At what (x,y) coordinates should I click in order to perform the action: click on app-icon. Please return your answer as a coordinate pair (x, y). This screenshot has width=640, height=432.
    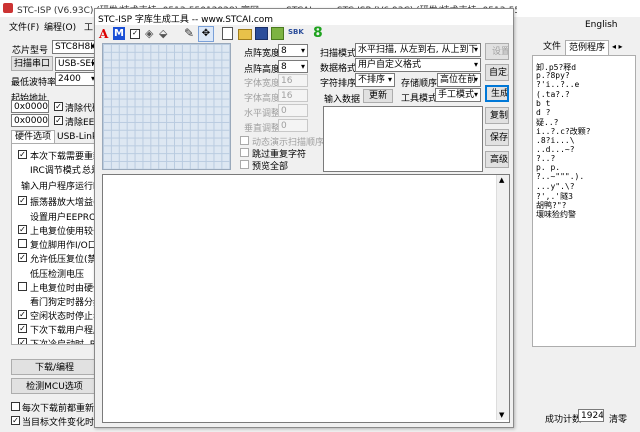
    Looking at the image, I should click on (8, 8).